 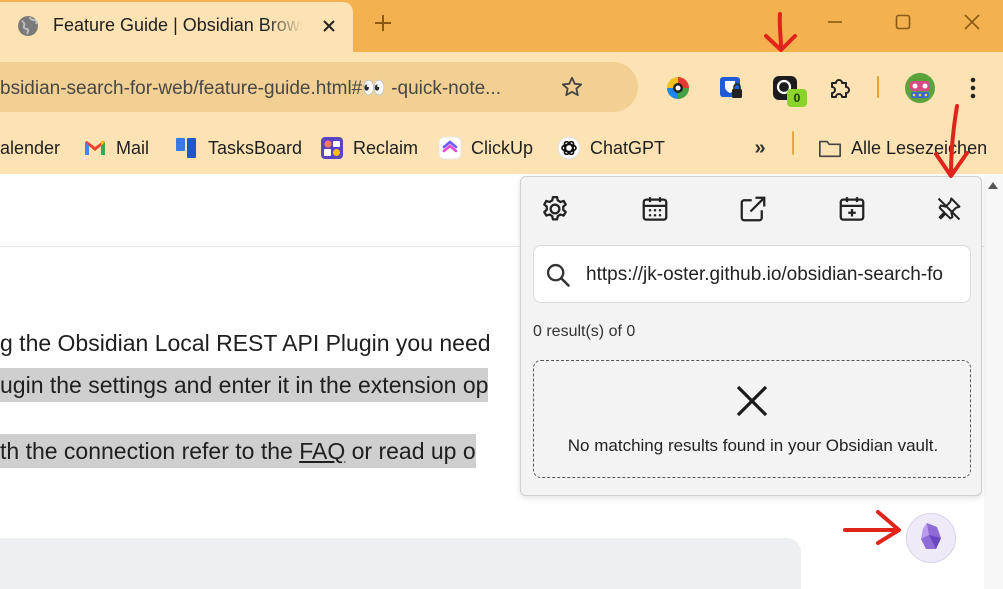 I want to click on chatgpt-icon, so click(x=569, y=148).